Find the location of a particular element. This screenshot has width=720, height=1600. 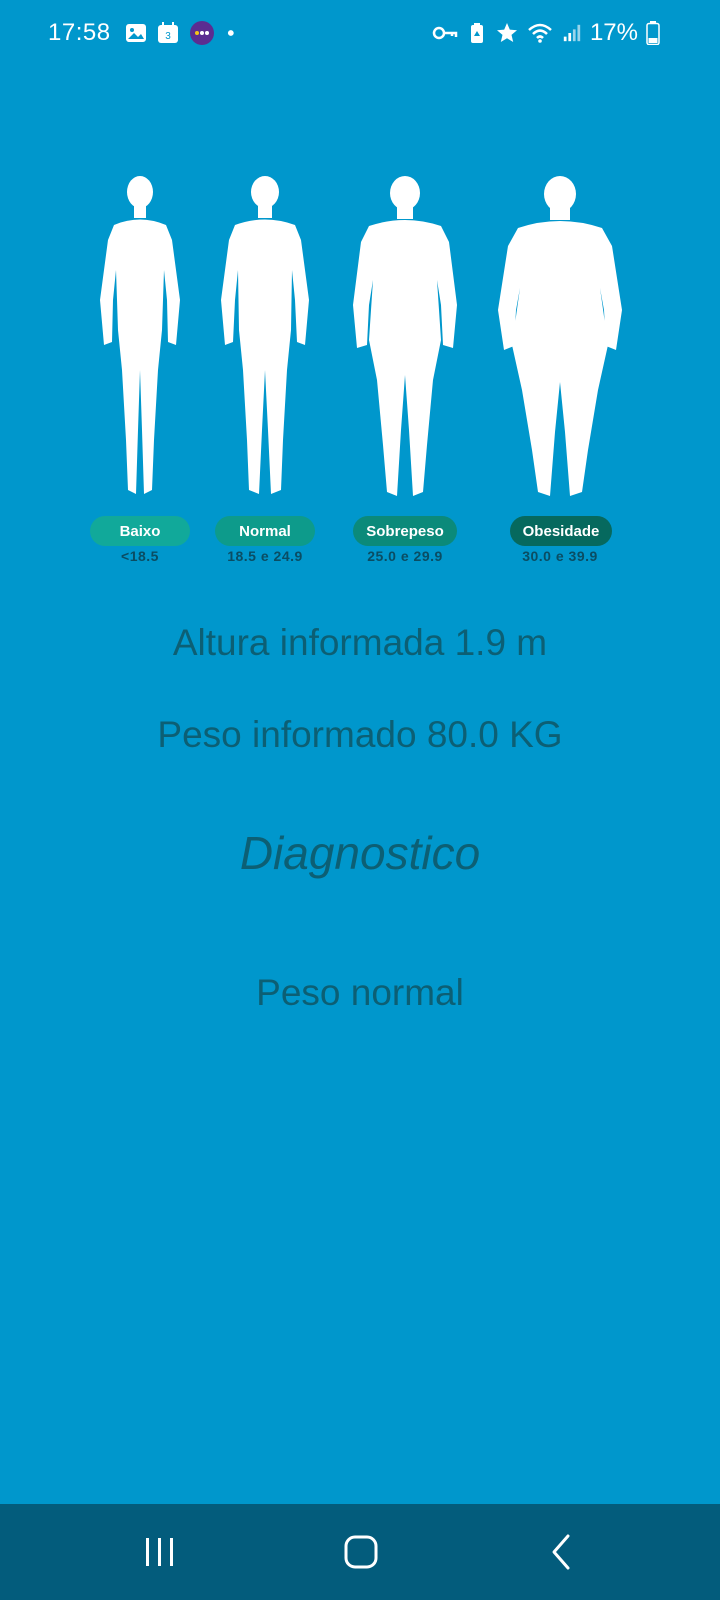

category-label-text: Obesidade is located at coordinates (561, 531).